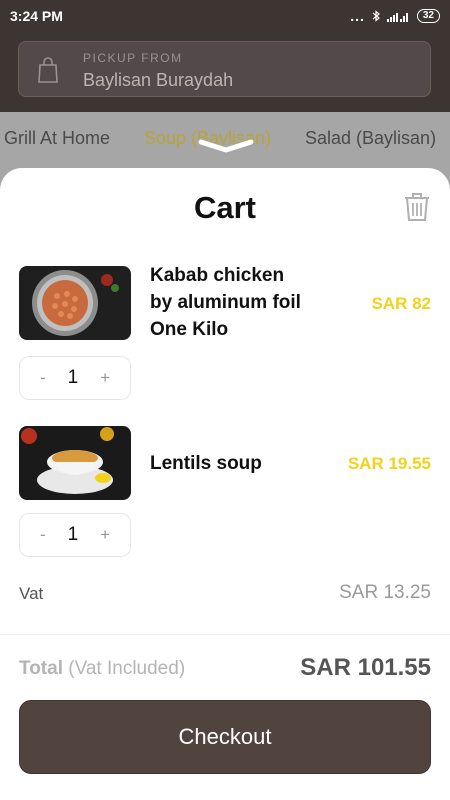  Describe the element at coordinates (158, 80) in the screenshot. I see `pickup-location: Baylisan Buraydah` at that location.